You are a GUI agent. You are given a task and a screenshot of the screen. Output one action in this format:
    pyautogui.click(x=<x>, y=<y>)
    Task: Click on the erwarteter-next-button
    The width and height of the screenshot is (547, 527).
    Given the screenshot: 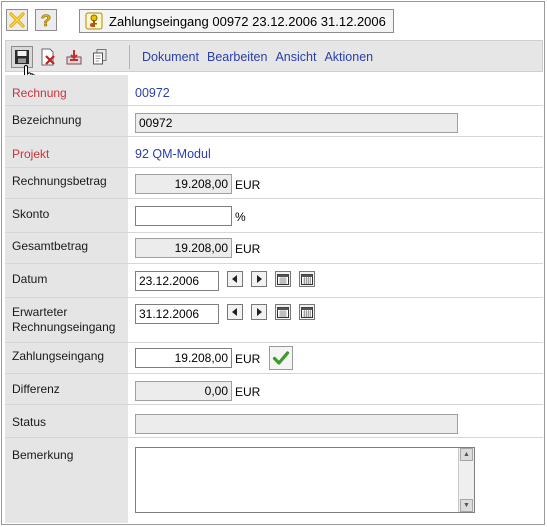 What is the action you would take?
    pyautogui.click(x=259, y=312)
    